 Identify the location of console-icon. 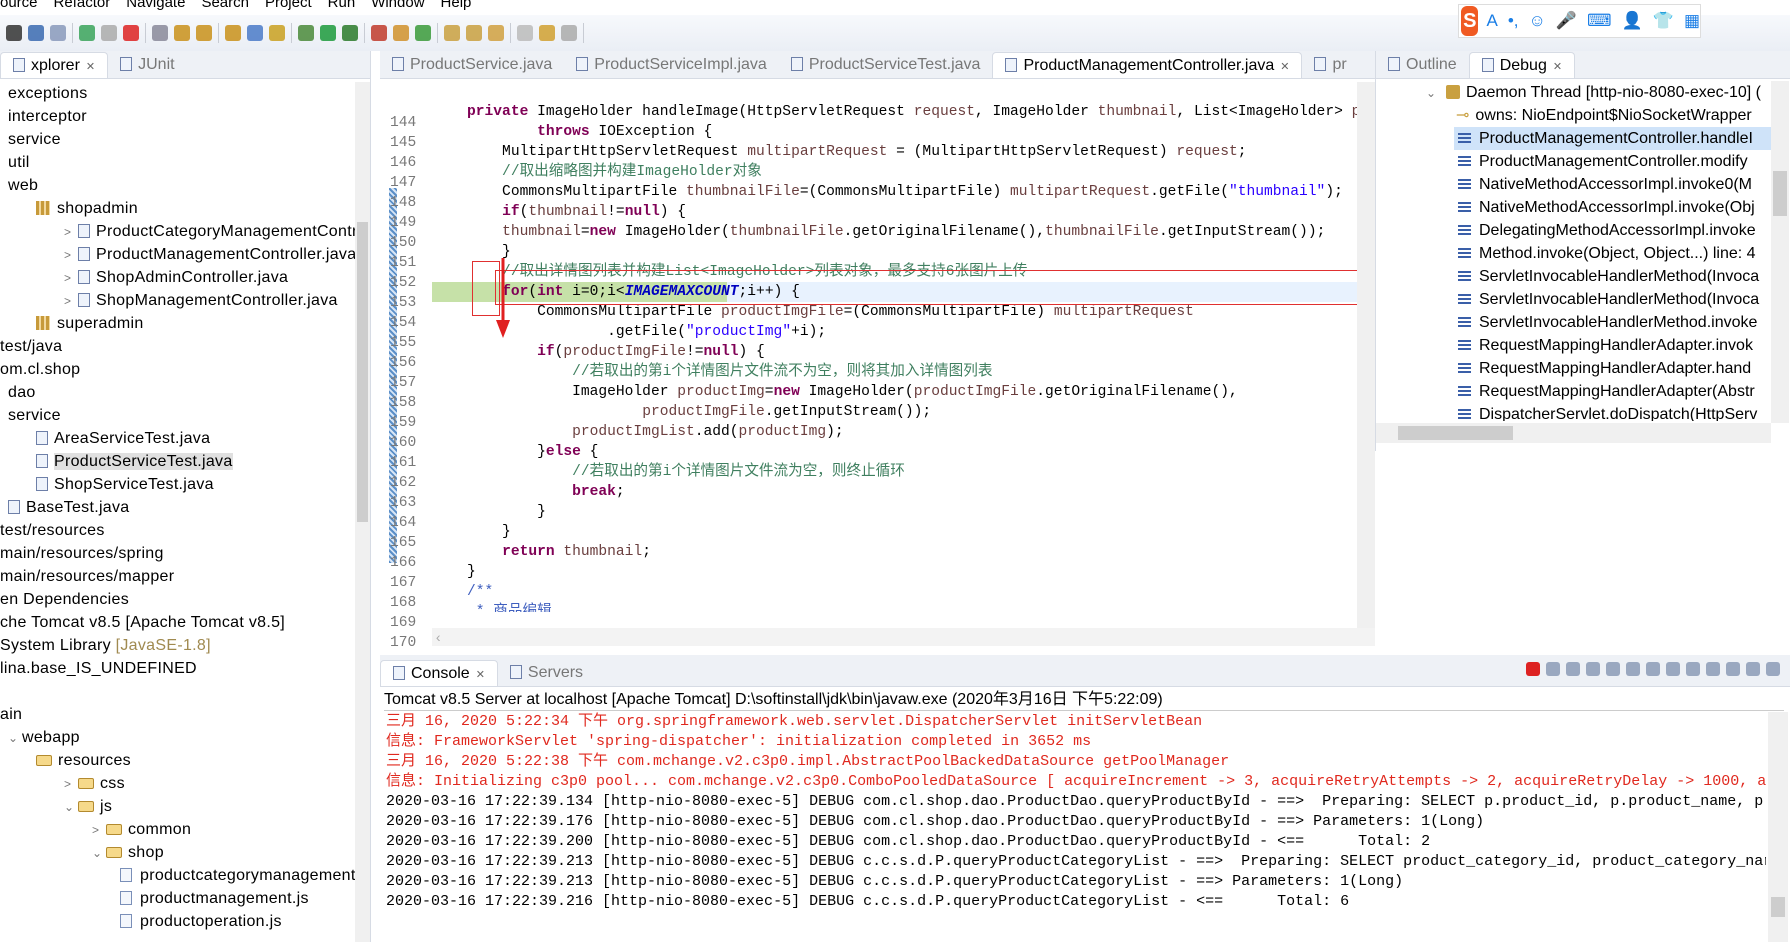
(36, 33).